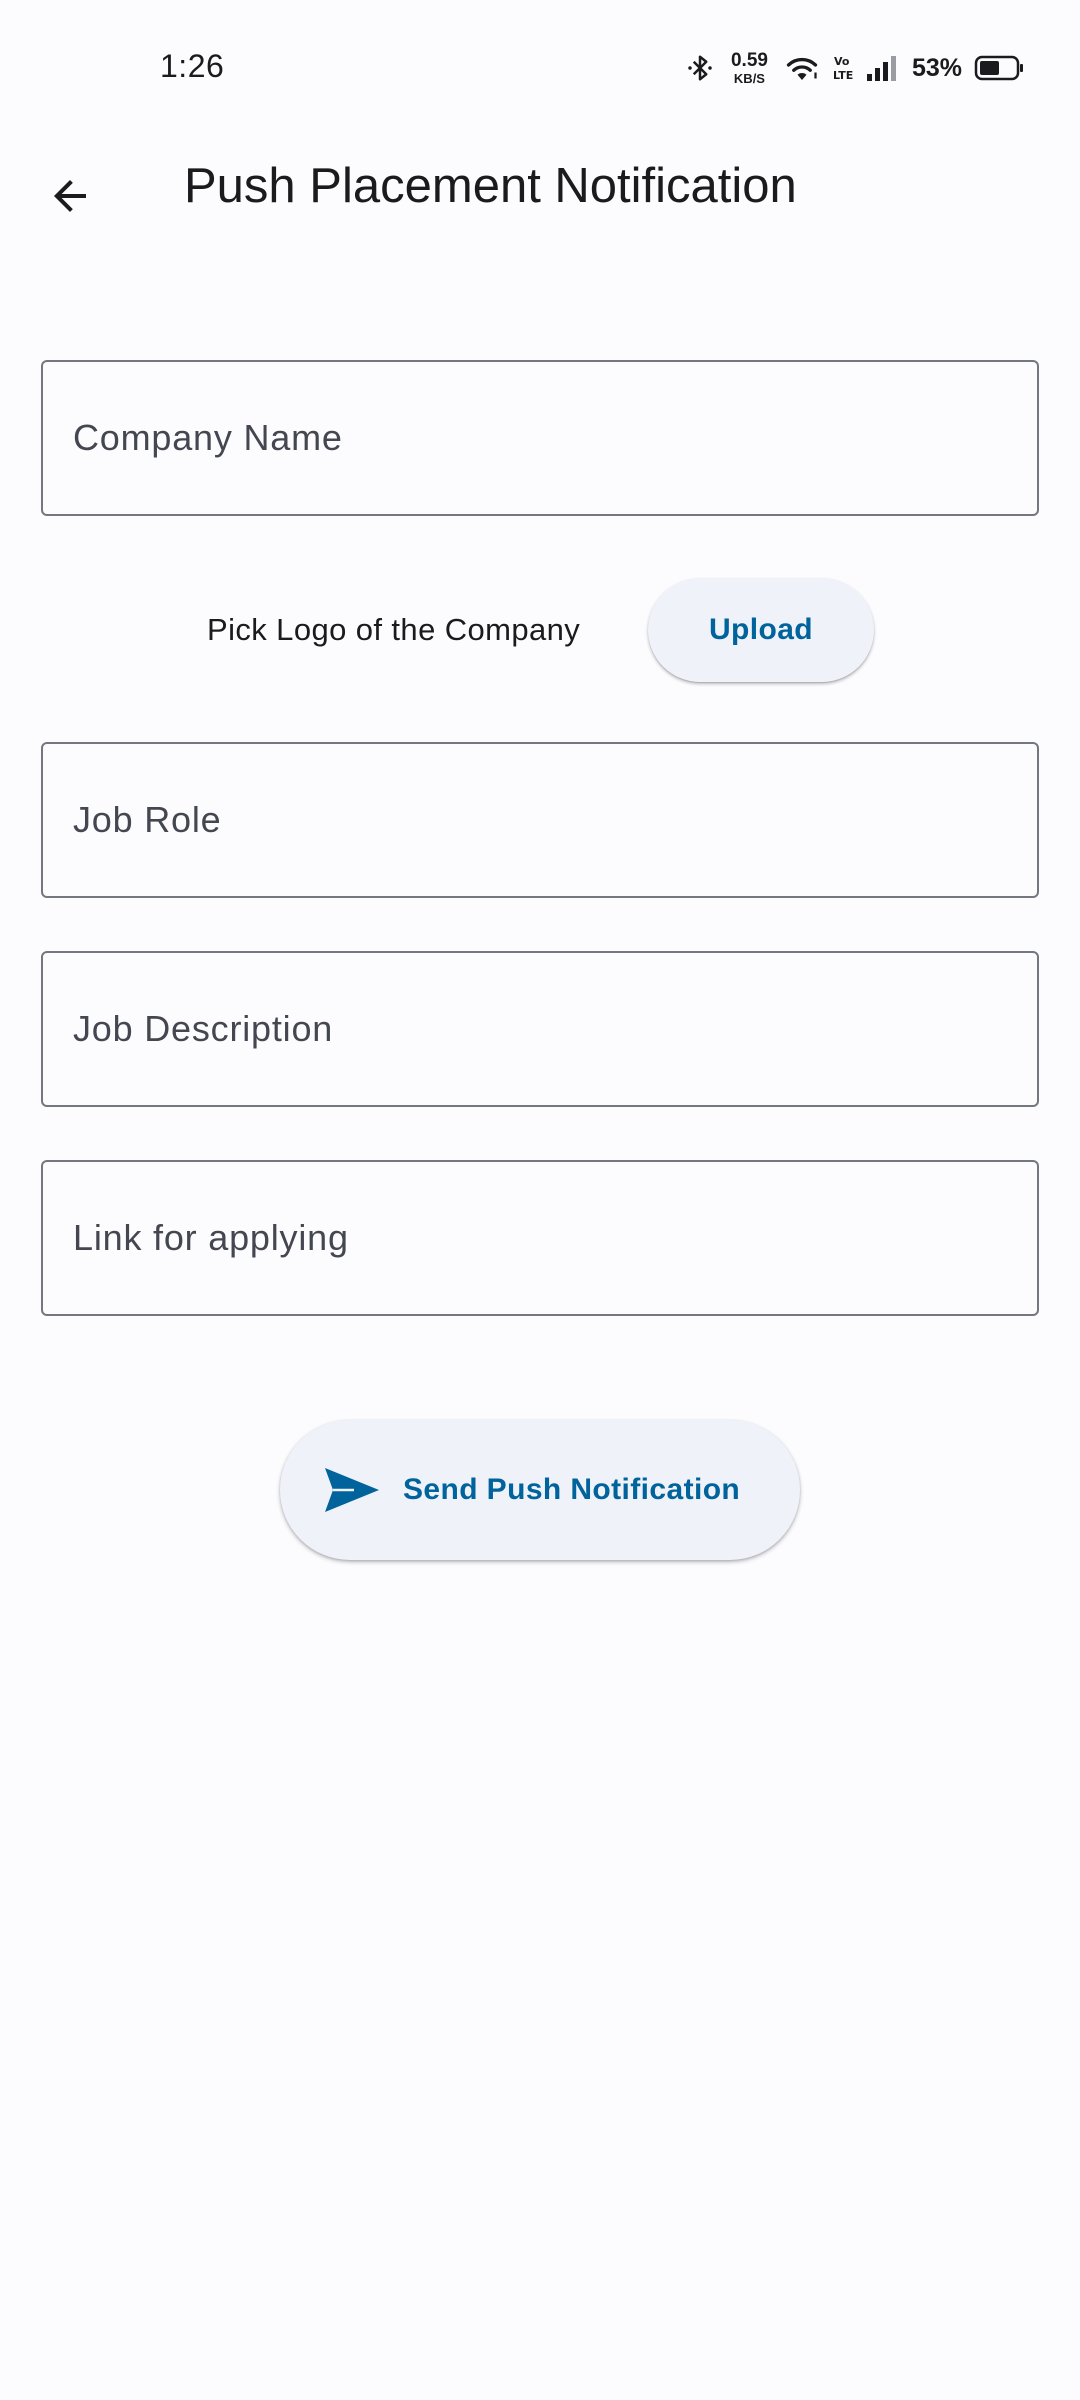 This screenshot has height=2400, width=1080. I want to click on network-speed: 0.59 KB/S, so click(749, 68).